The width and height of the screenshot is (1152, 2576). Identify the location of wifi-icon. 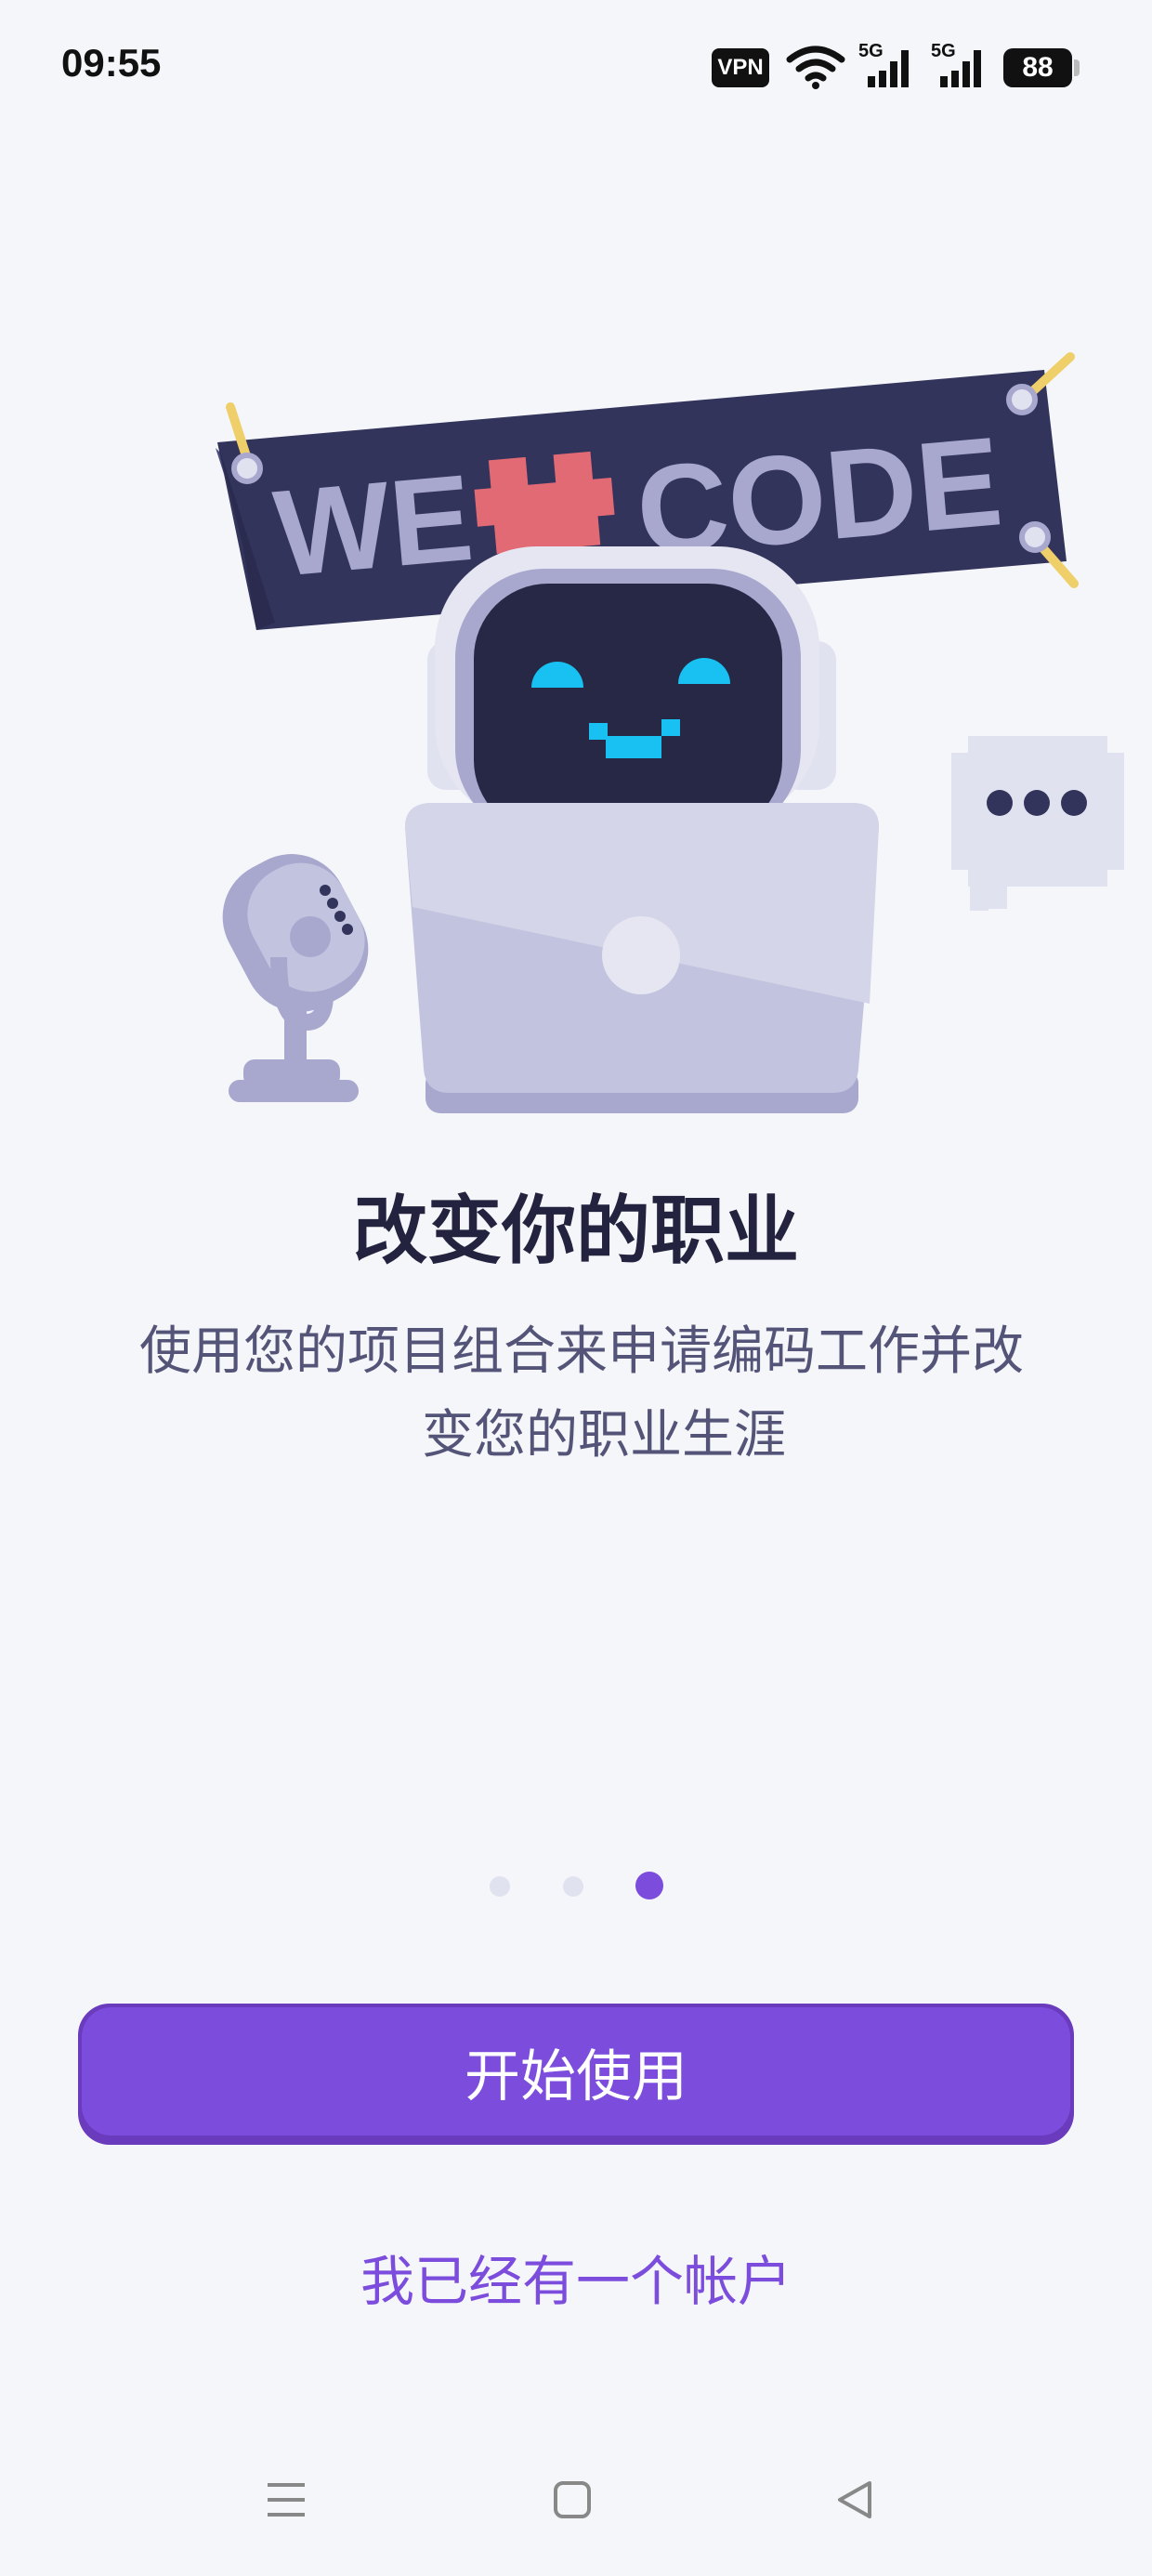
(815, 67).